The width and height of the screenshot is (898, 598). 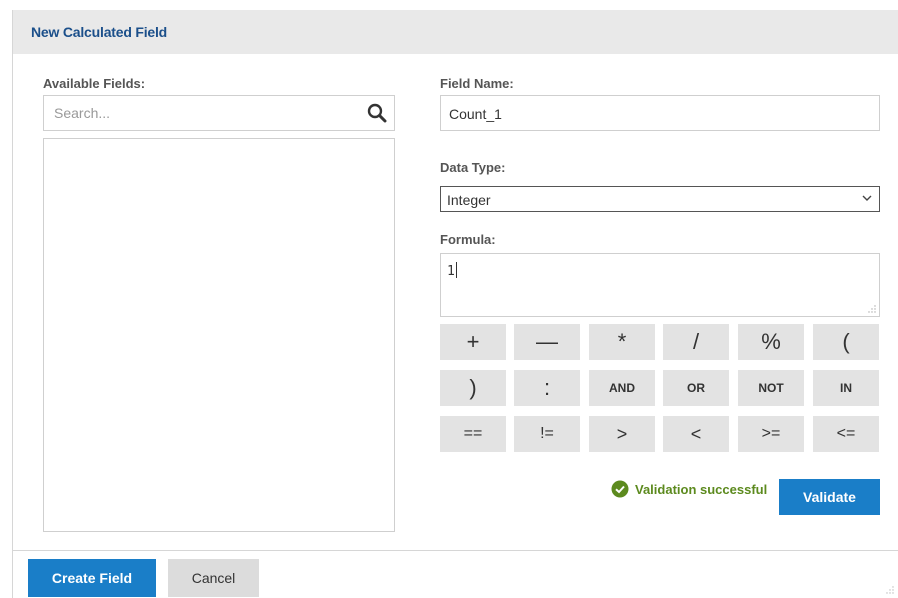 I want to click on footer-divider, so click(x=455, y=550).